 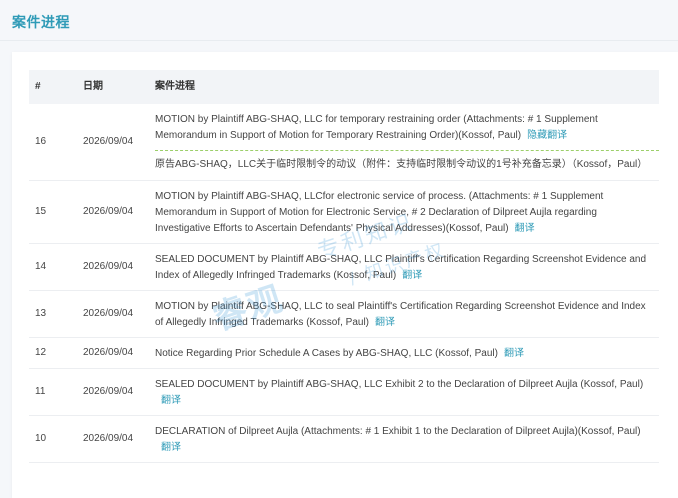 I want to click on section-title: 案件进程, so click(x=41, y=22).